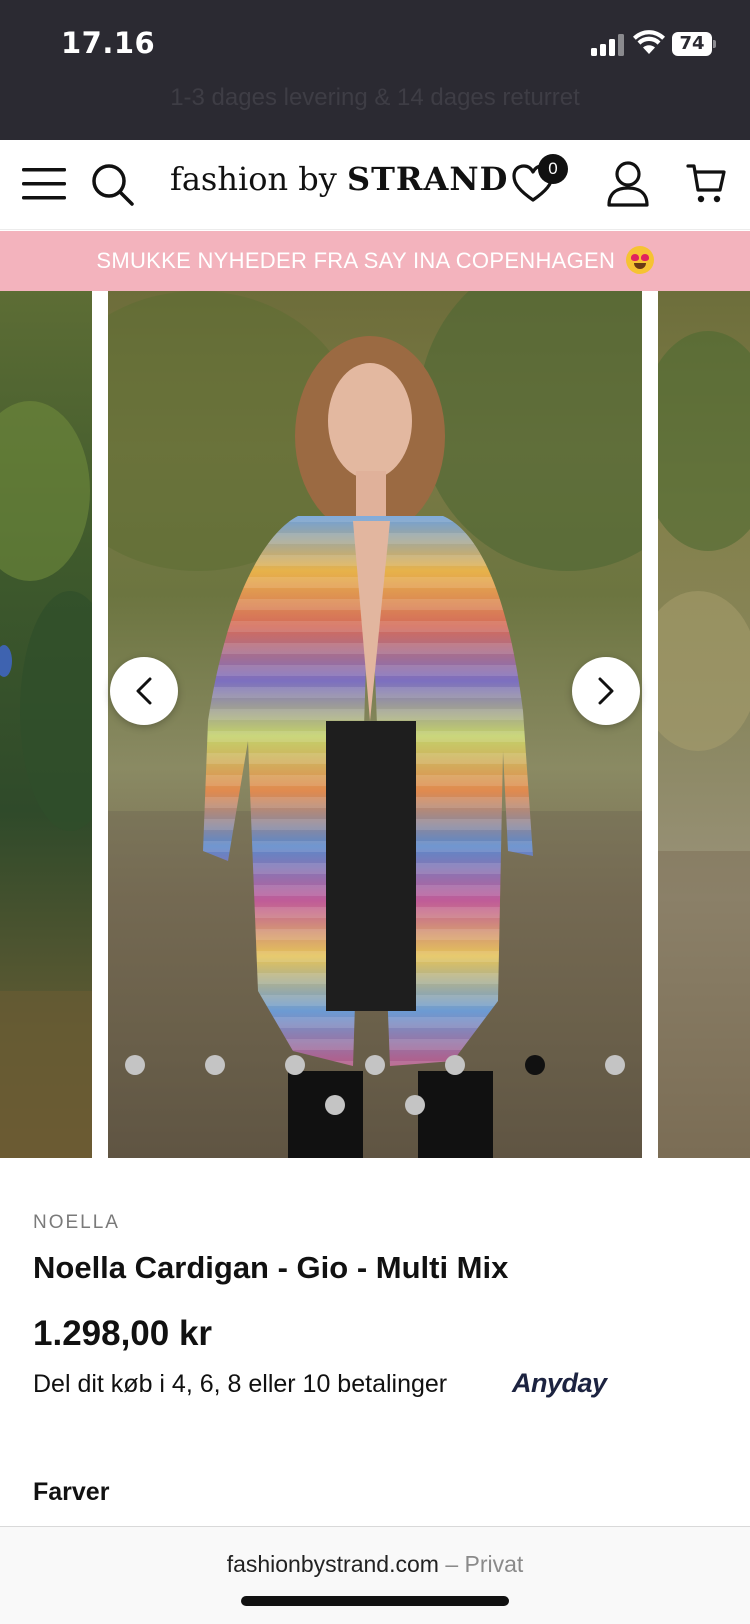 Image resolution: width=750 pixels, height=1624 pixels. What do you see at coordinates (375, 97) in the screenshot?
I see `announcement-bar: 1-3 dages levering & 14 dages returret` at bounding box center [375, 97].